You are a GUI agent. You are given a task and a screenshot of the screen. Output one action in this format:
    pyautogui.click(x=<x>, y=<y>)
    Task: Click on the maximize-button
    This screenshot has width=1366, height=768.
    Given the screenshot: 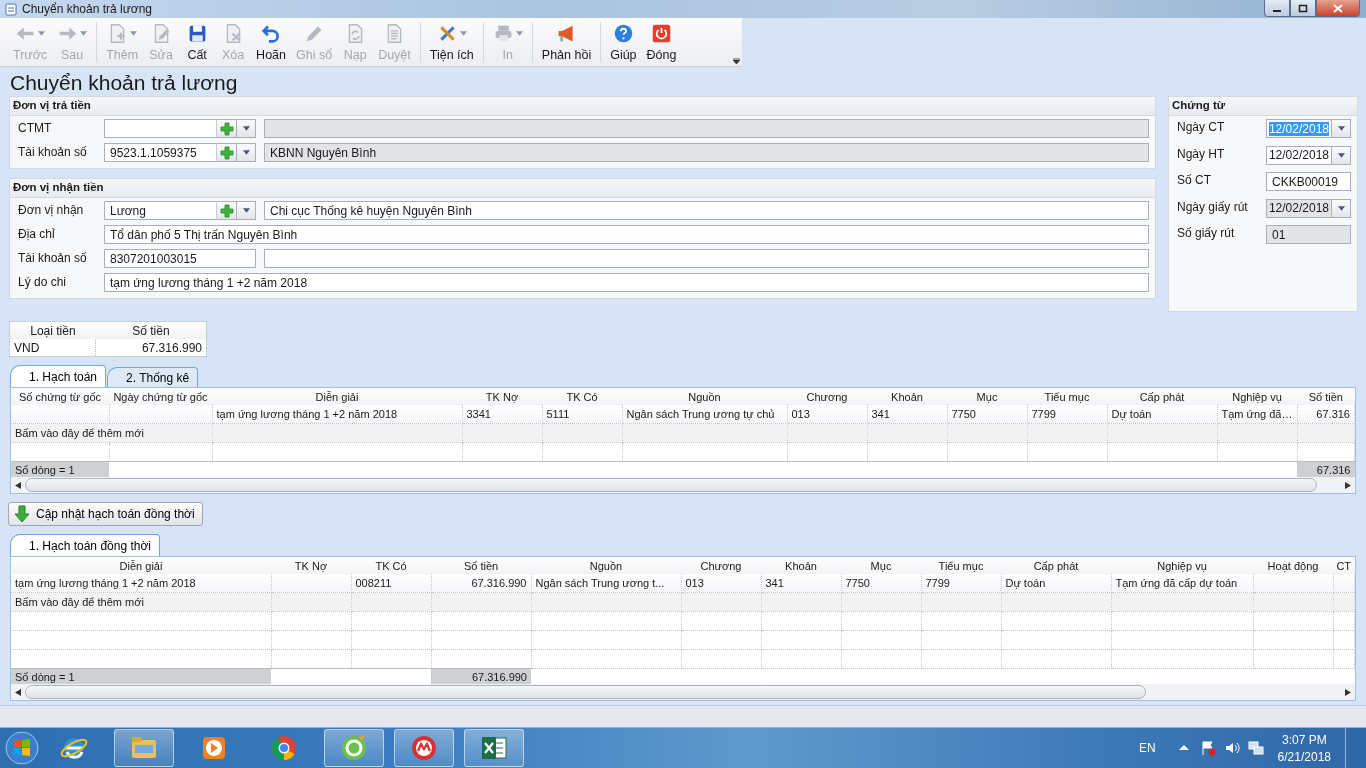 What is the action you would take?
    pyautogui.click(x=1303, y=8)
    